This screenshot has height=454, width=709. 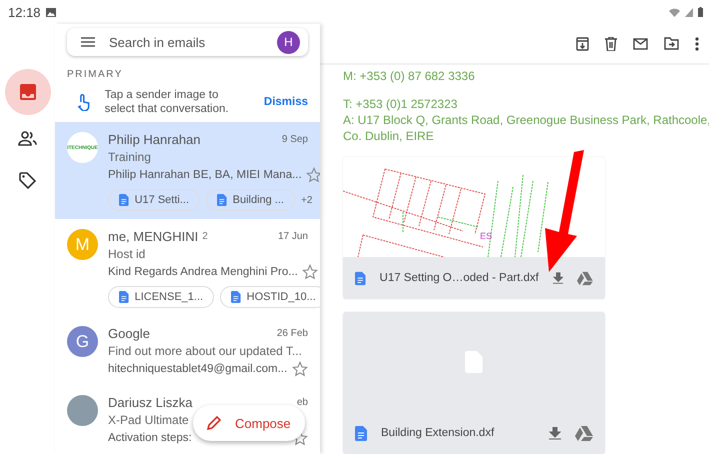 I want to click on more-count: +2, so click(x=306, y=200).